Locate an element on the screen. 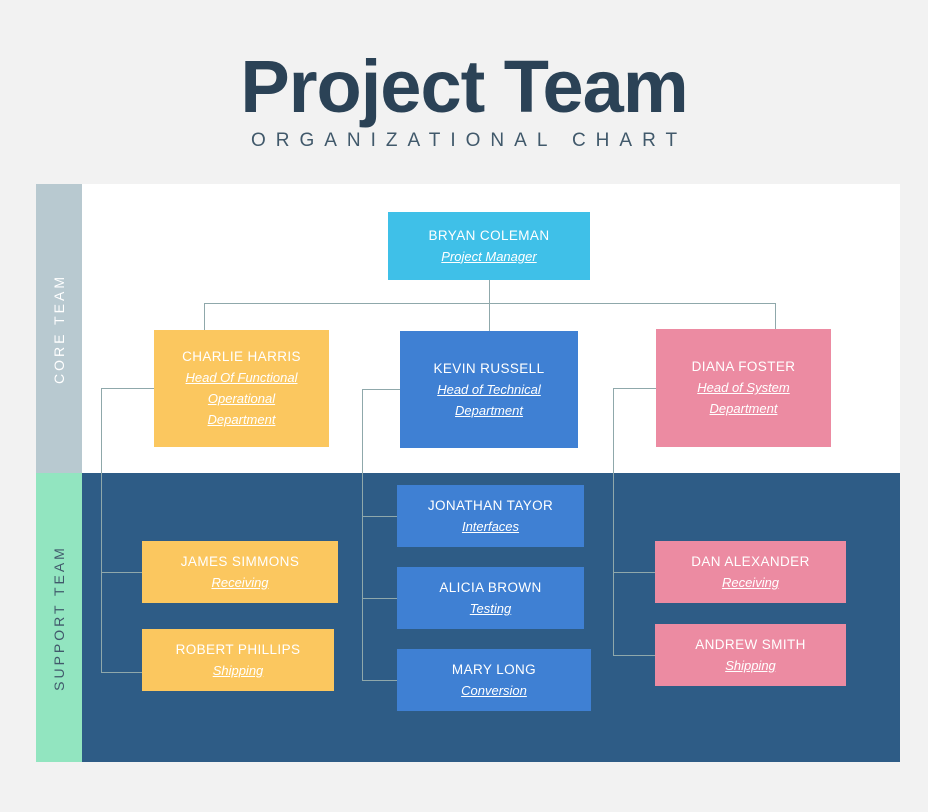  node-name: ROBERT PHILLIPS is located at coordinates (238, 649).